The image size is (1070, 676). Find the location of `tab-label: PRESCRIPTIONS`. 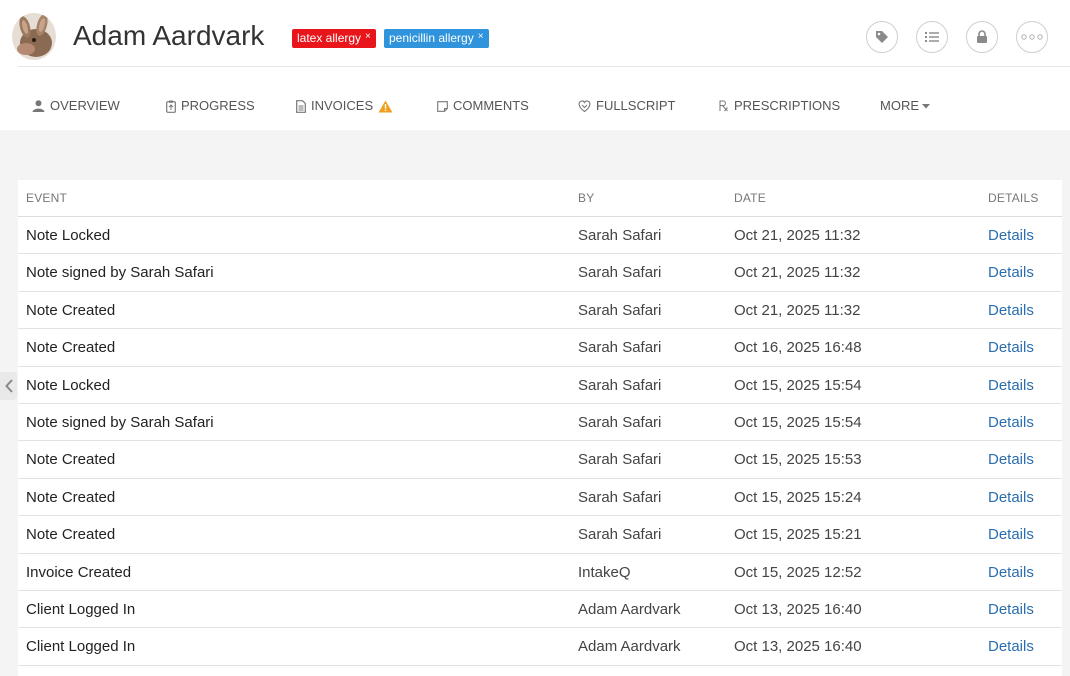

tab-label: PRESCRIPTIONS is located at coordinates (787, 105).